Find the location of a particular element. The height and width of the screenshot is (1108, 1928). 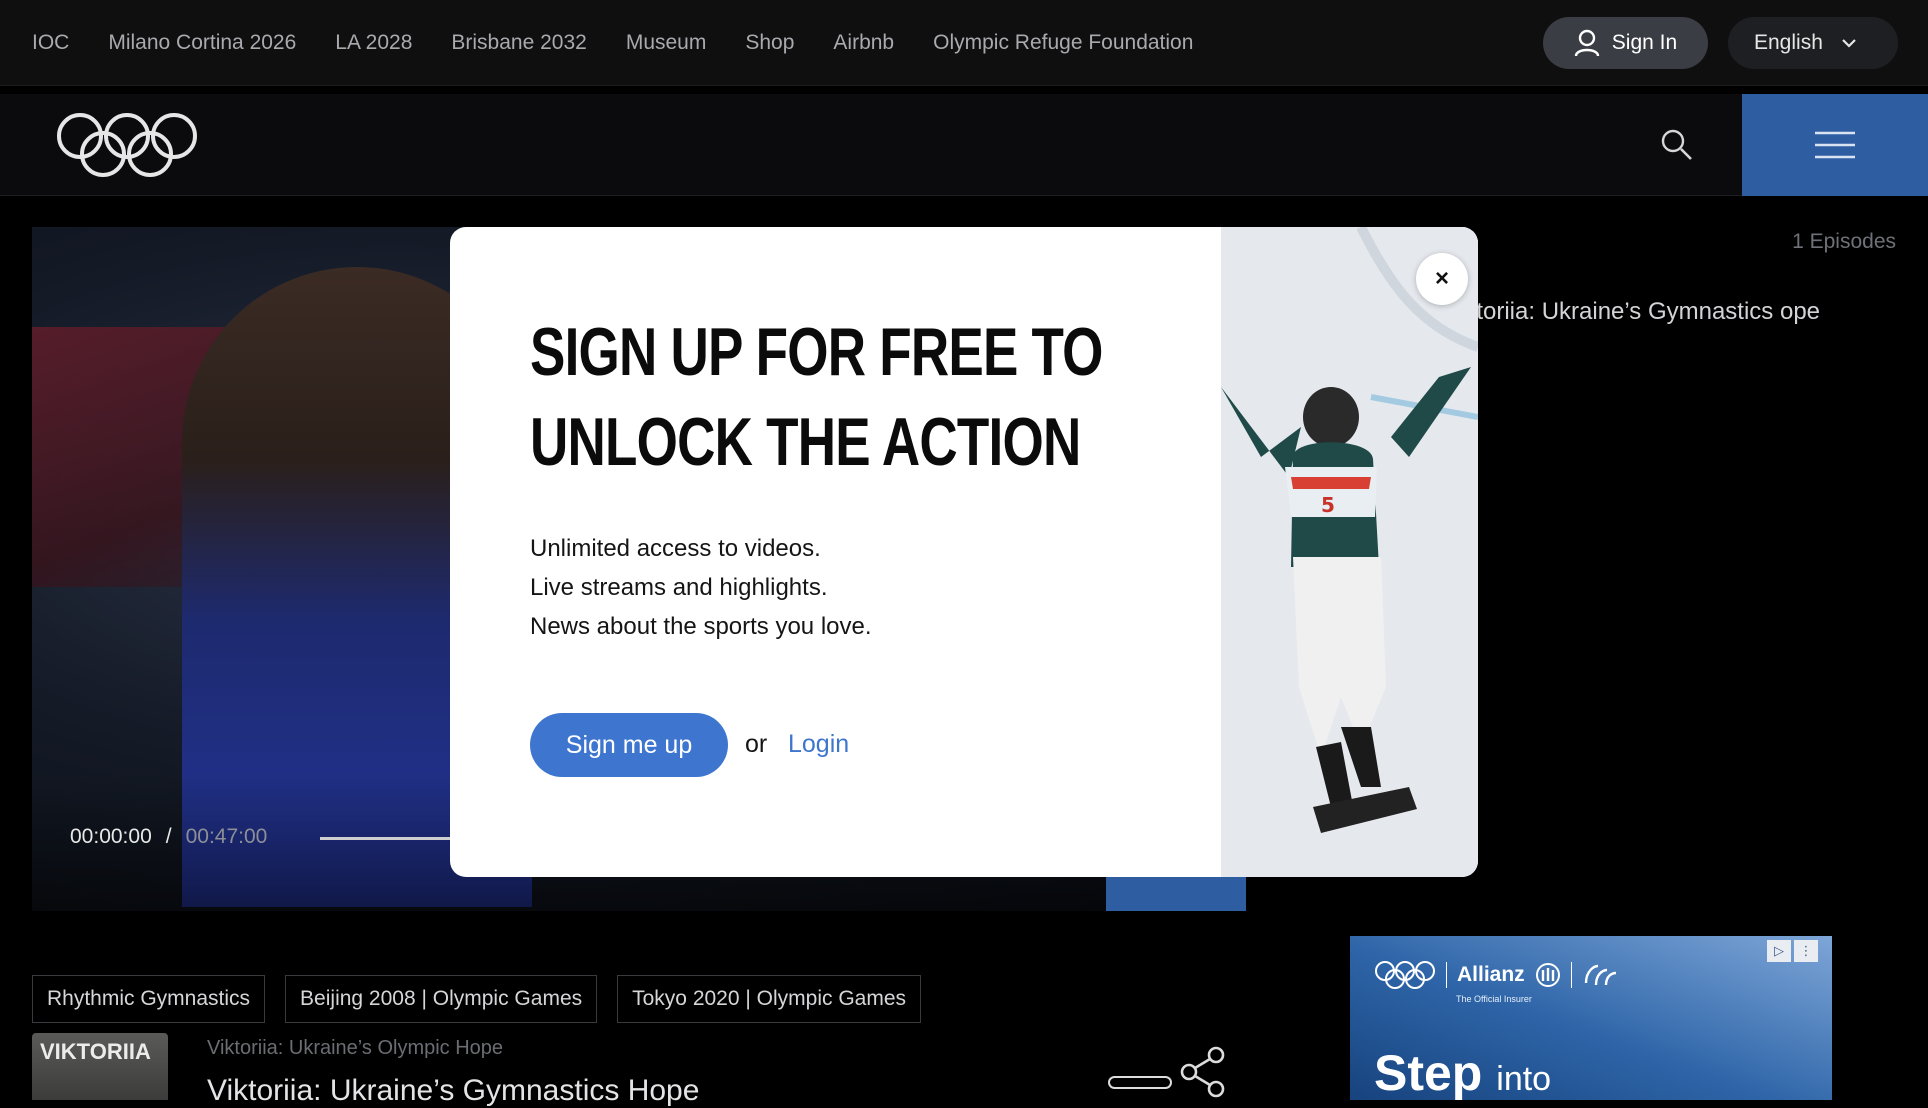

modal-headline-line2: UNLOCK THE ACTION is located at coordinates (779, 442).